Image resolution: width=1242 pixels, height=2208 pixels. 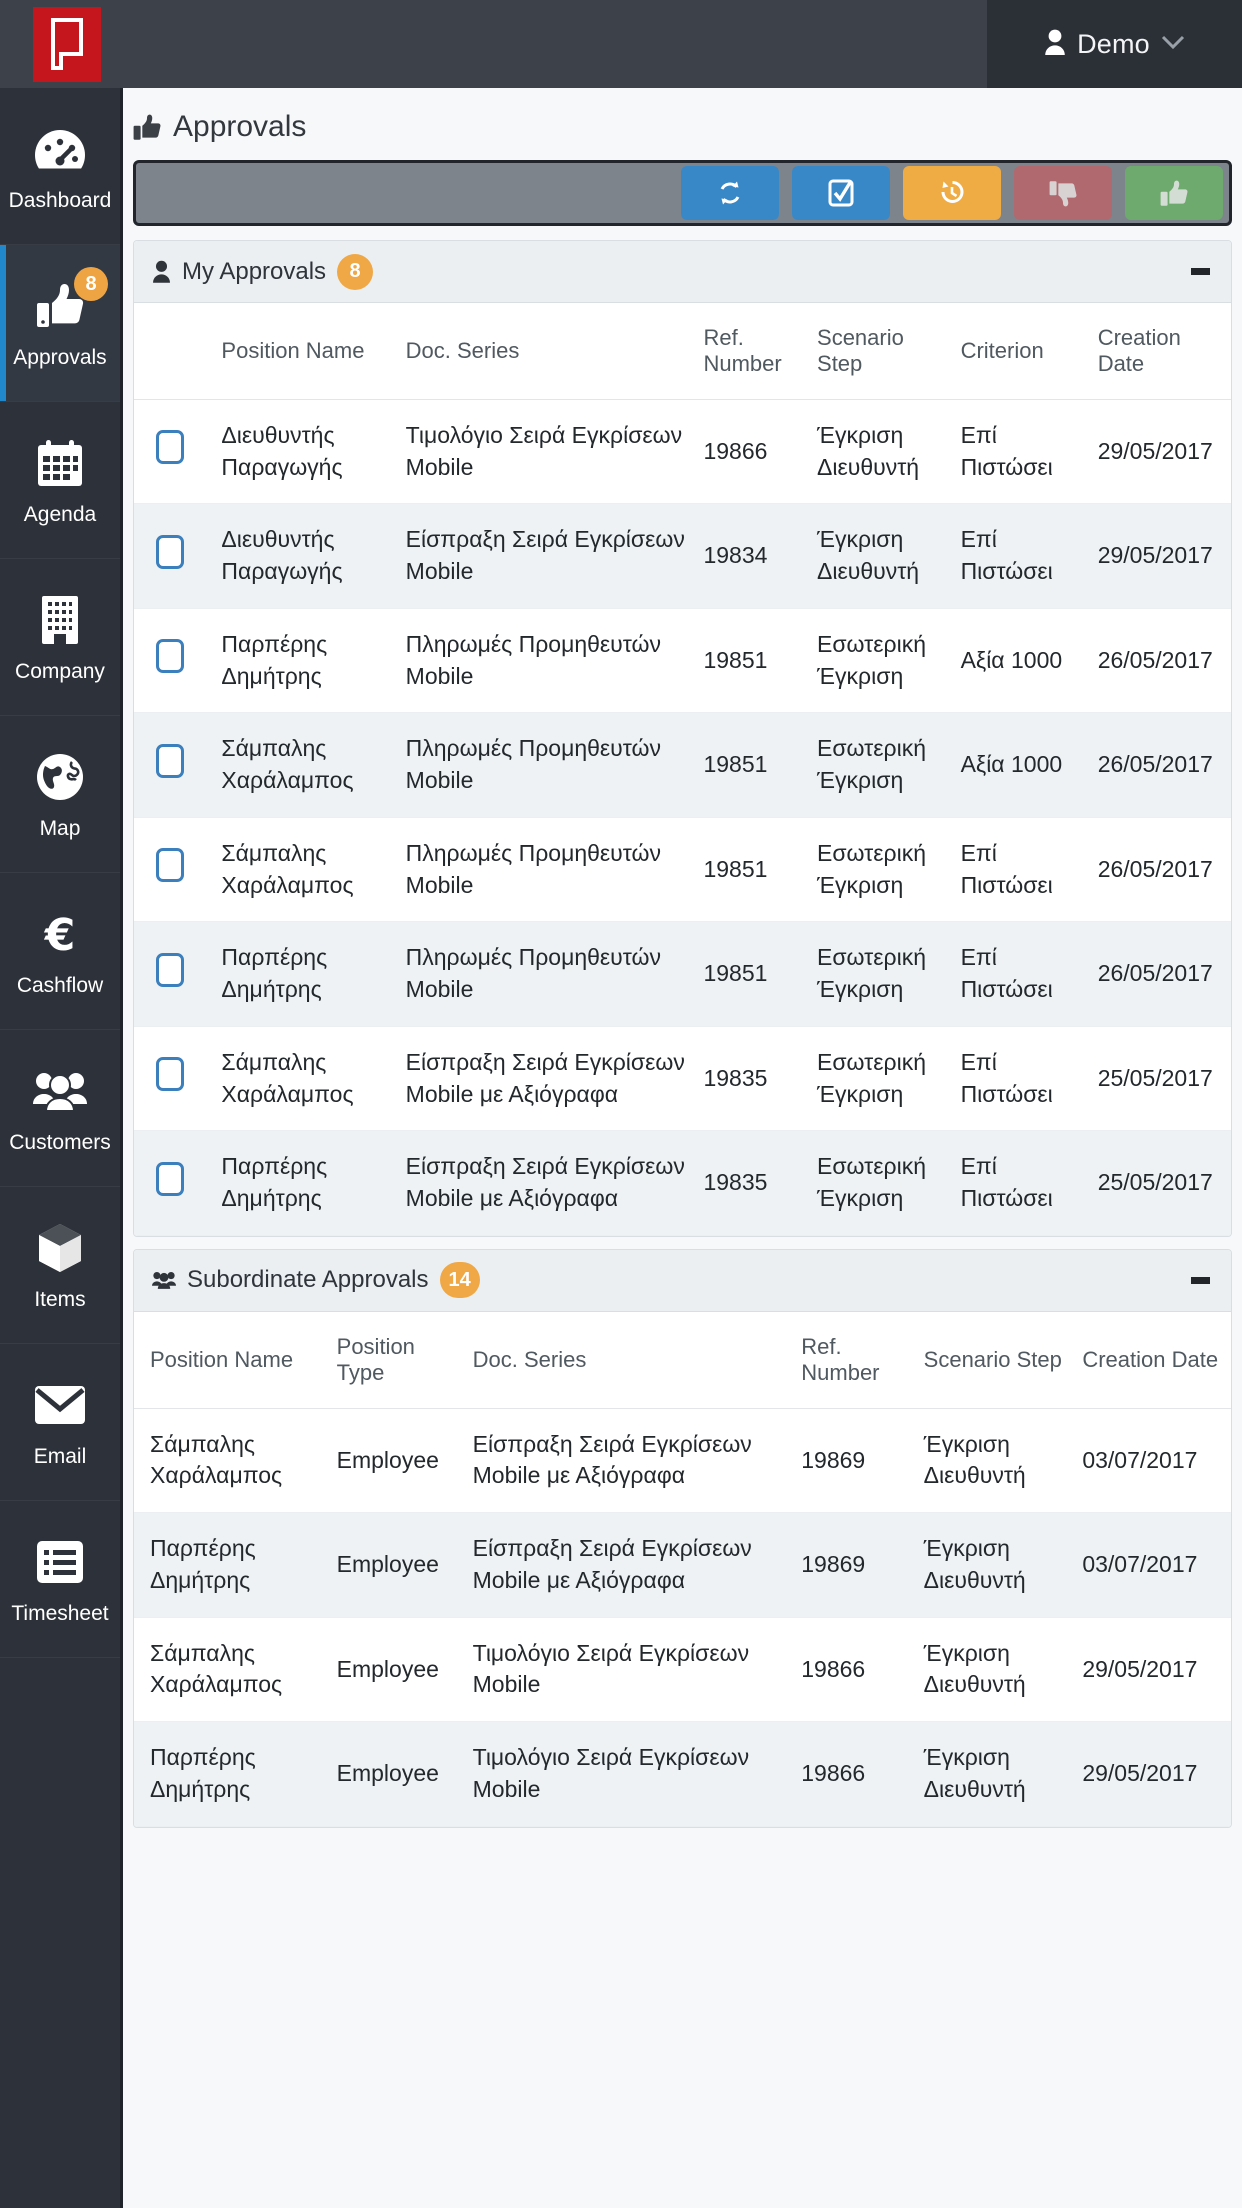 I want to click on chevron-down-icon, so click(x=1173, y=44).